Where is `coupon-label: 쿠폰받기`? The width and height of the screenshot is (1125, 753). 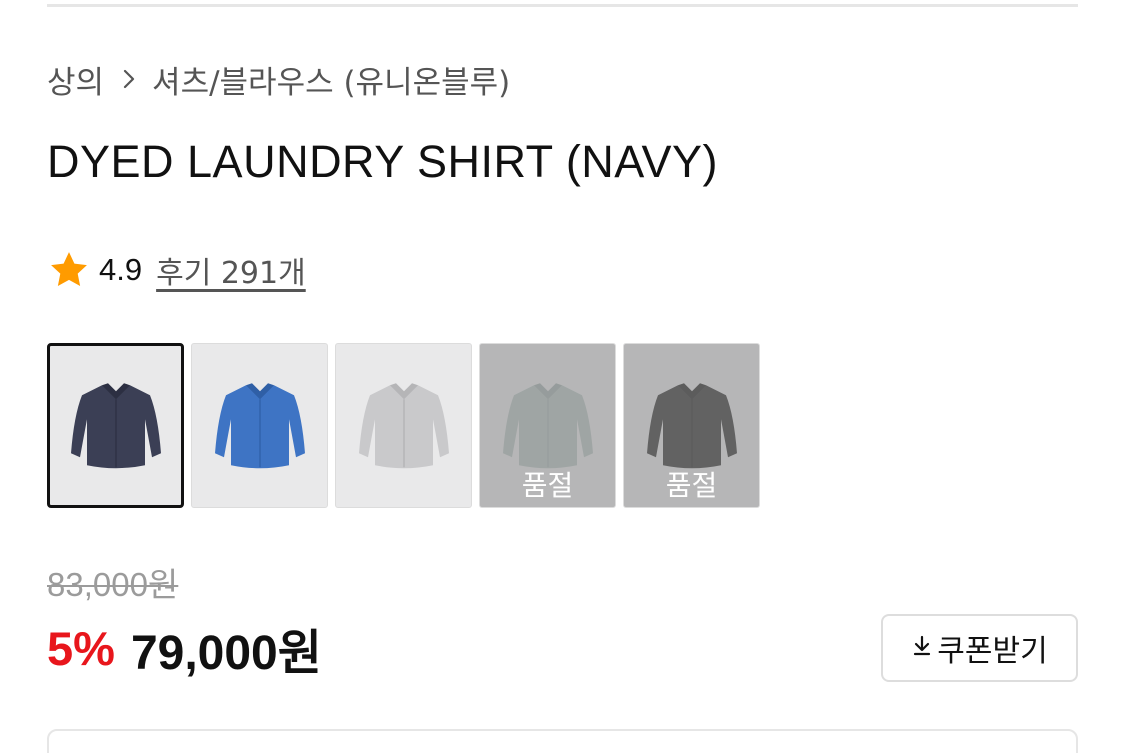 coupon-label: 쿠폰받기 is located at coordinates (992, 651).